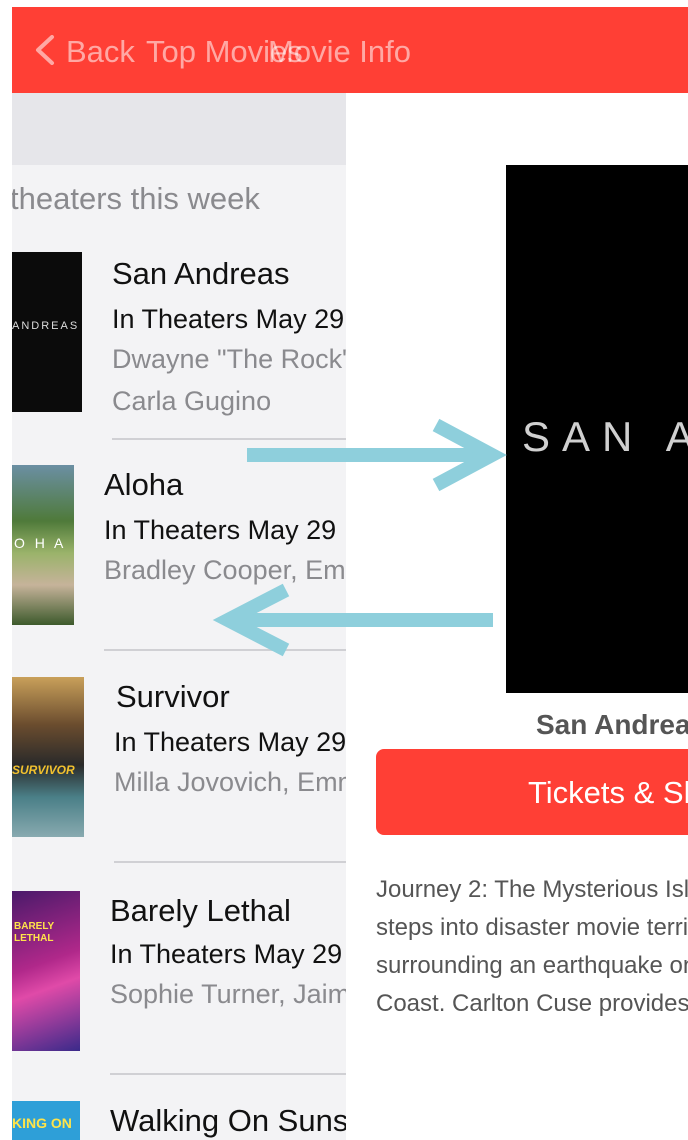 The image size is (688, 1140). I want to click on arrow-left-icon, so click(352, 620).